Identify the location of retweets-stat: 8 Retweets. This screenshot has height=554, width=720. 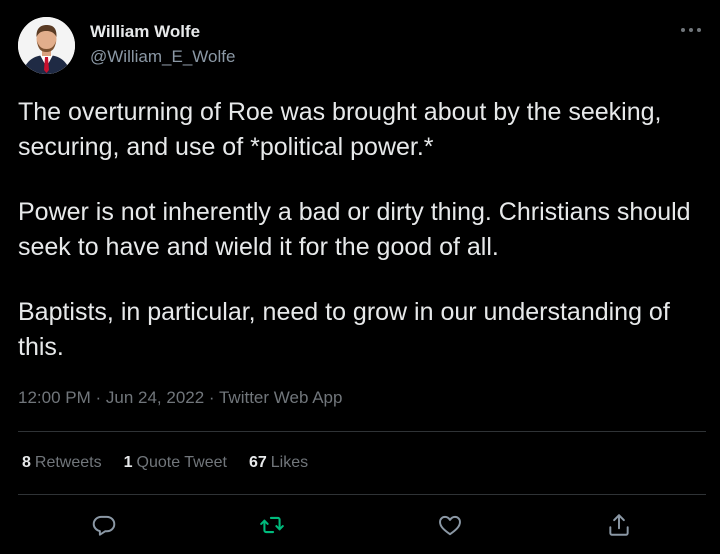
(62, 463).